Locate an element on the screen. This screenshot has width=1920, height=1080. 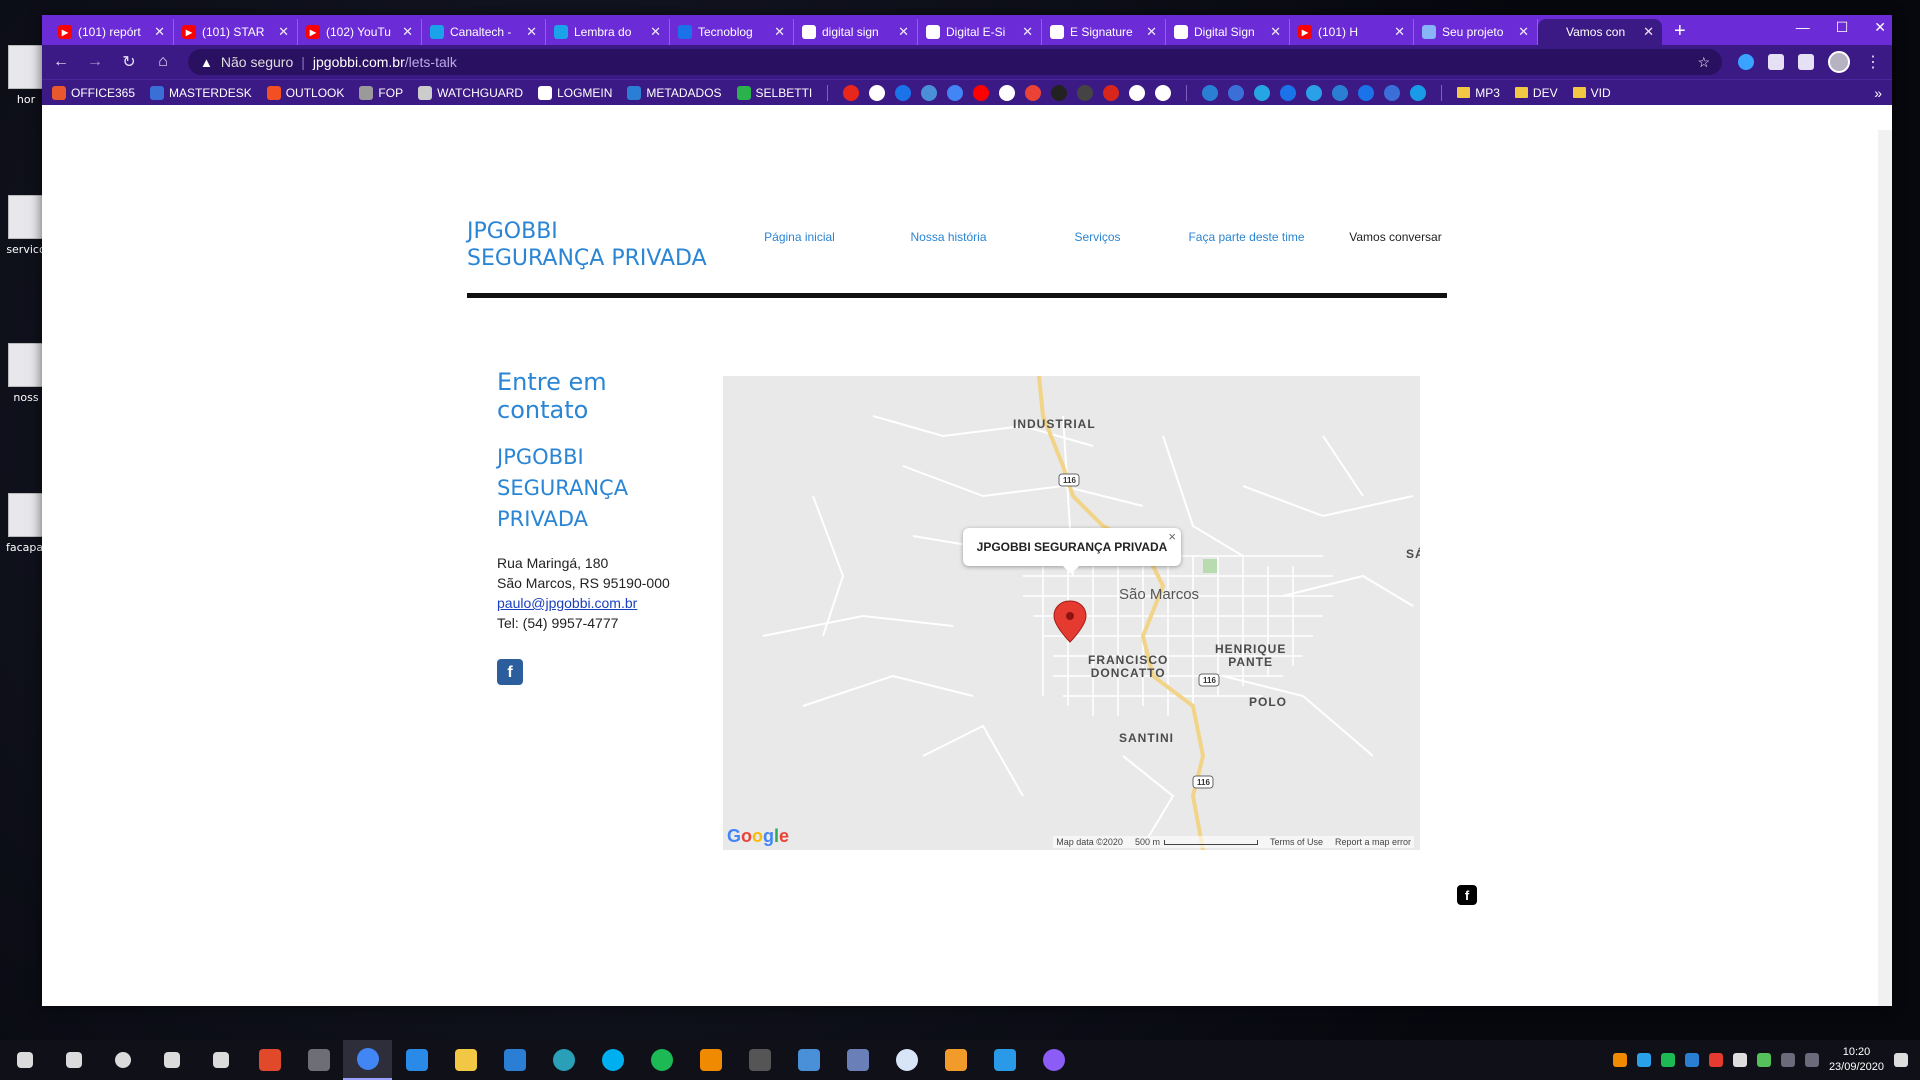
taskbar-windows-button is located at coordinates (24, 1060).